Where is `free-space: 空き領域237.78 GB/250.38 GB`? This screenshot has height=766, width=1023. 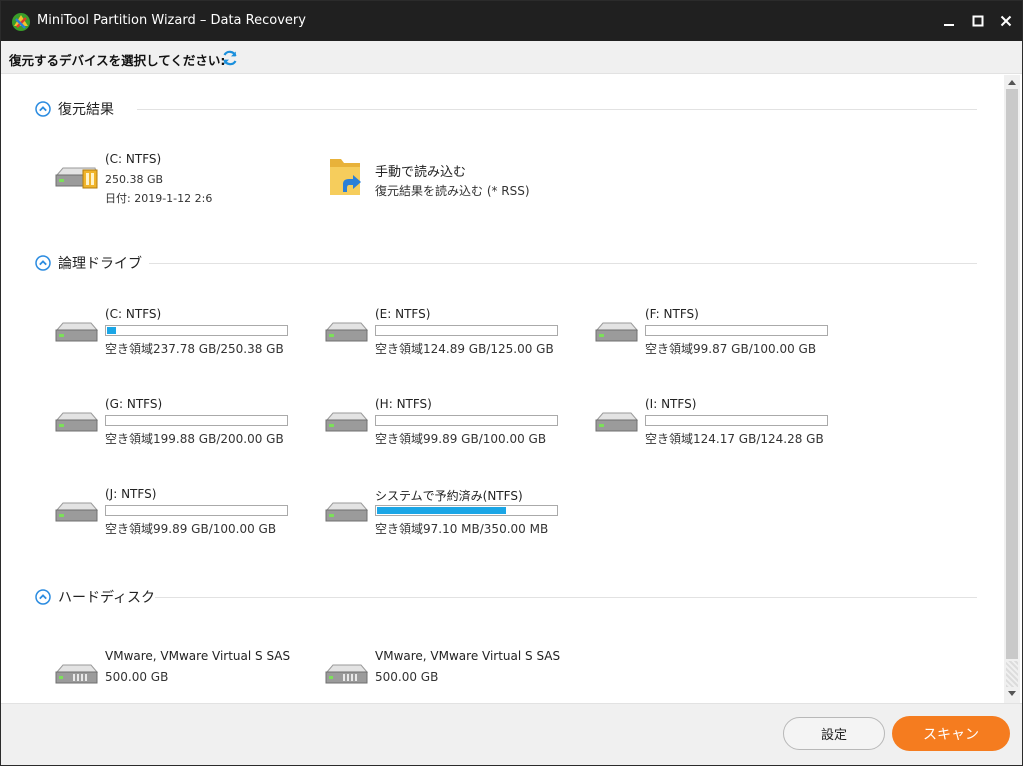
free-space: 空き領域237.78 GB/250.38 GB is located at coordinates (194, 349).